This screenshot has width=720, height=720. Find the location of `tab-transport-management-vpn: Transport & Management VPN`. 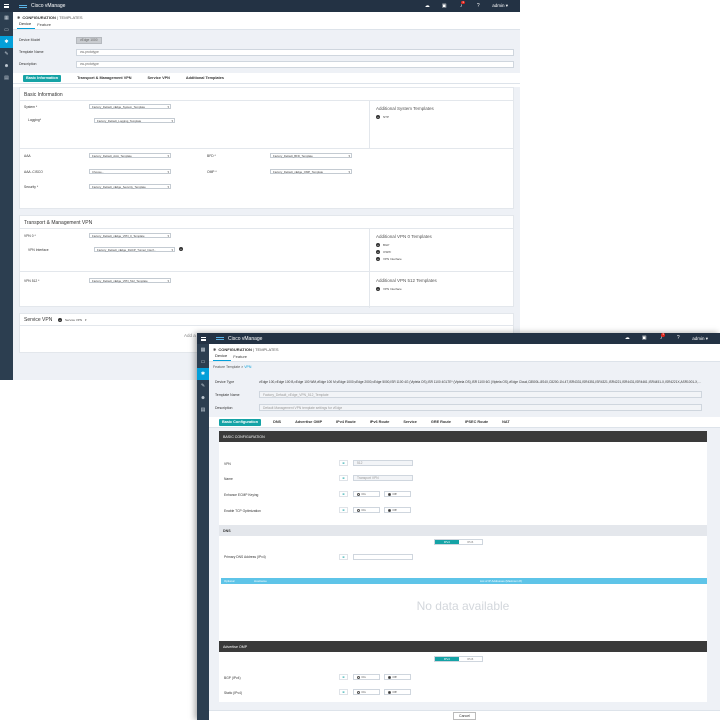

tab-transport-management-vpn: Transport & Management VPN is located at coordinates (104, 78).